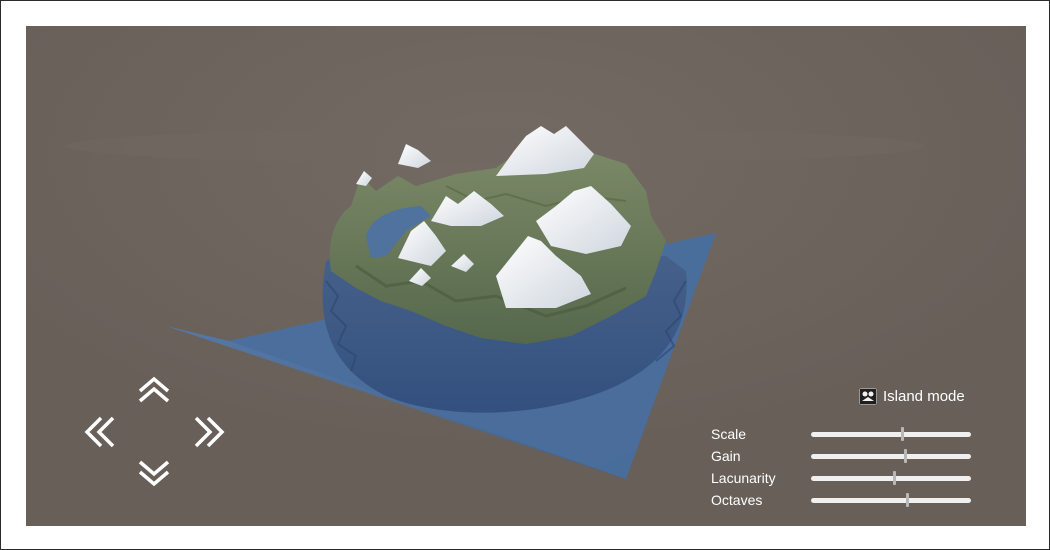  Describe the element at coordinates (737, 500) in the screenshot. I see `slider-label: Octaves` at that location.